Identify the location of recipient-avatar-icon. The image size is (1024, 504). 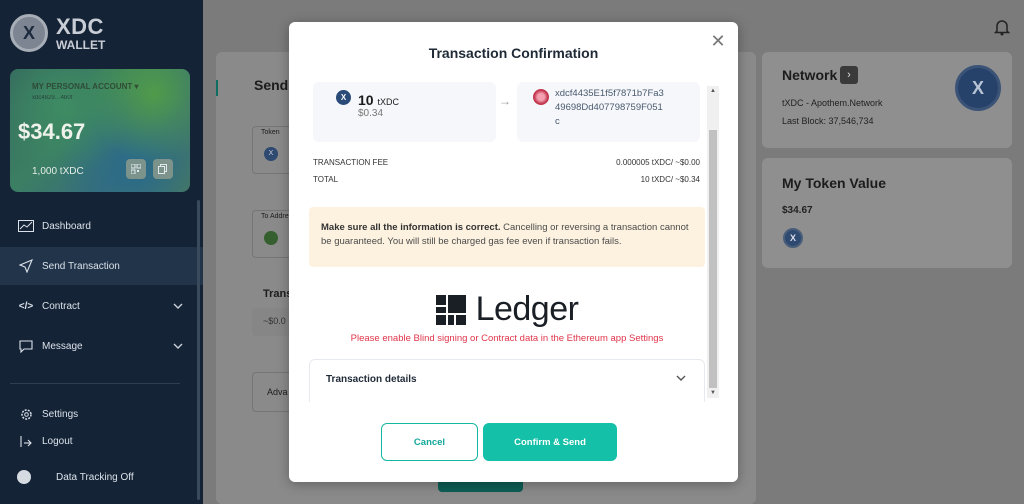
(541, 97).